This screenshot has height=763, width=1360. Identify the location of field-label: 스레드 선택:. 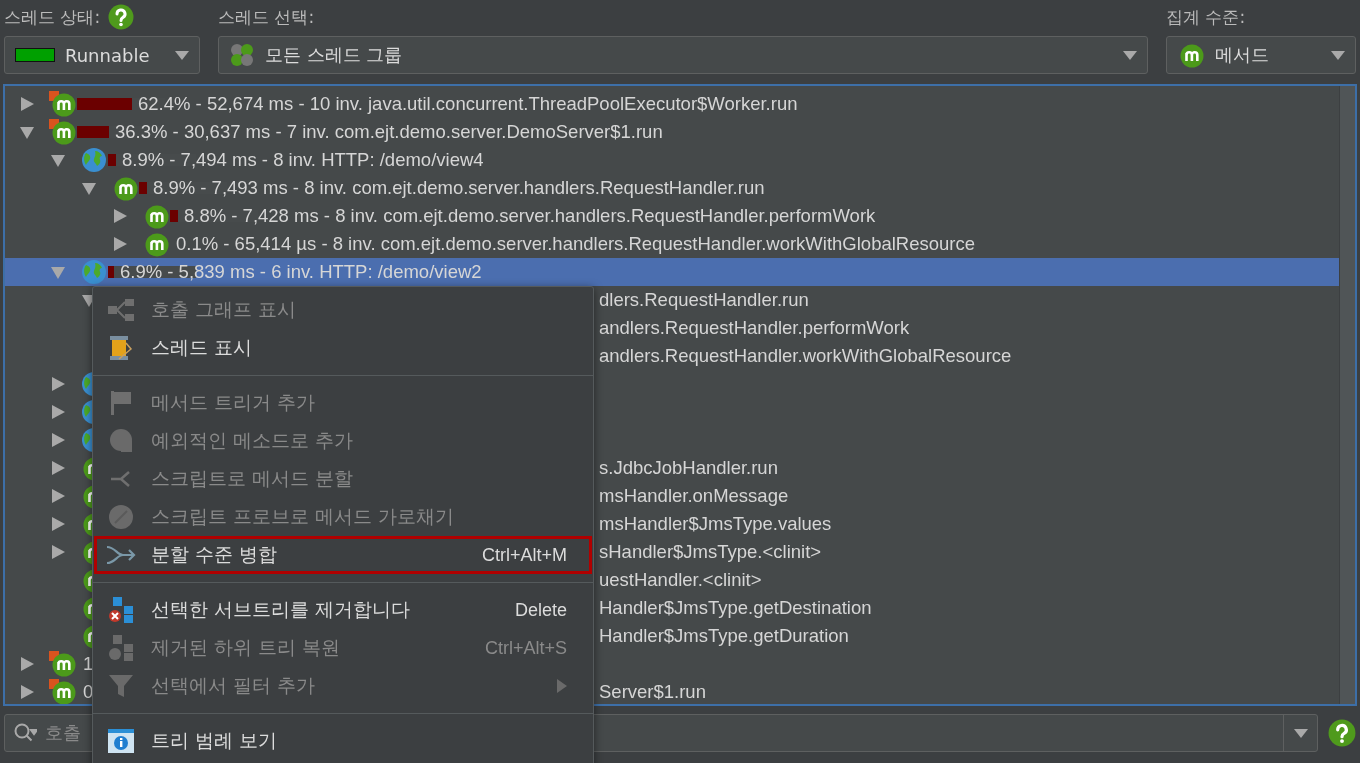
(266, 17).